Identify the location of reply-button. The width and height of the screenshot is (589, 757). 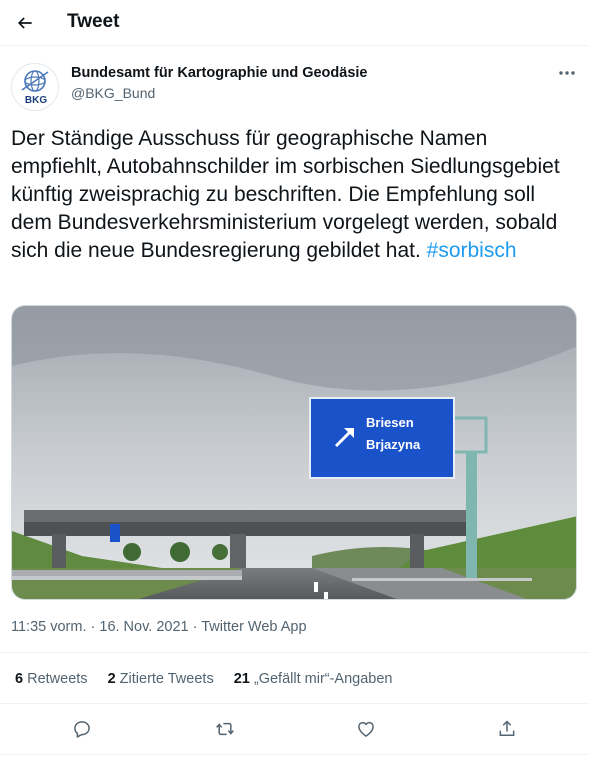
(82, 729).